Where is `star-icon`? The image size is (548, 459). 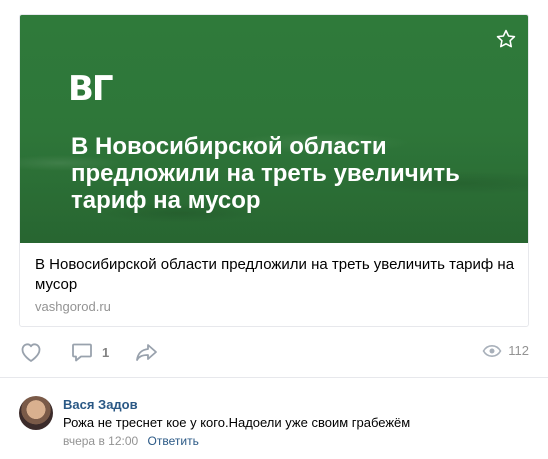 star-icon is located at coordinates (506, 38).